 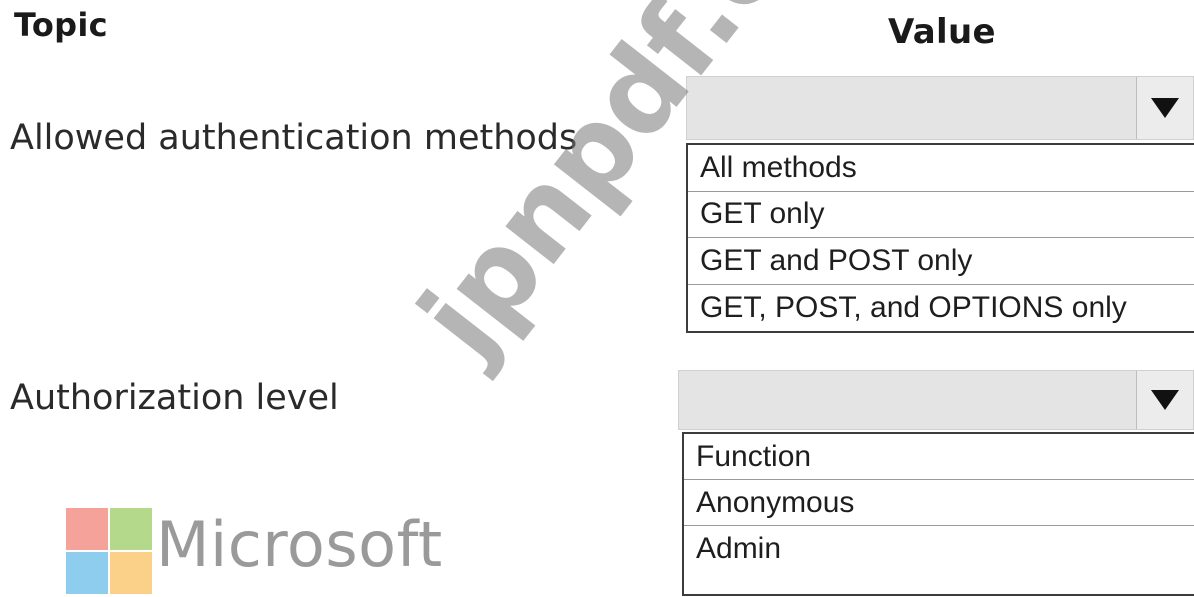 I want to click on logo-square-blue, so click(x=87, y=573).